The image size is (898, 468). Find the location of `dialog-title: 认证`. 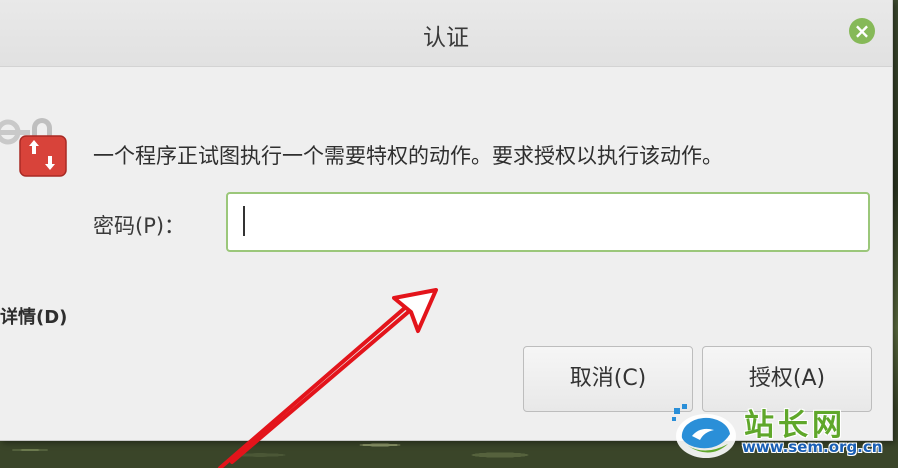

dialog-title: 认证 is located at coordinates (446, 38).